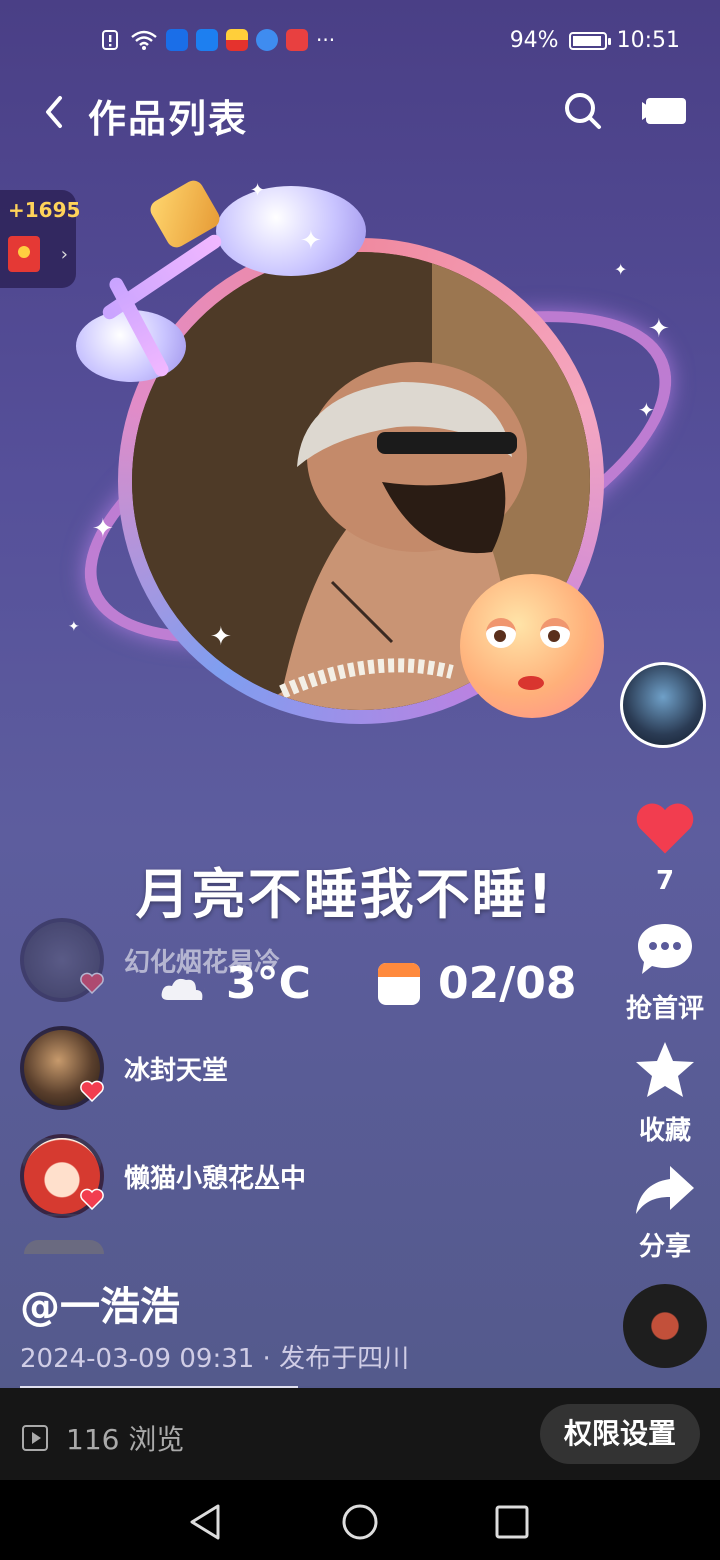 This screenshot has width=720, height=1560. What do you see at coordinates (125, 1439) in the screenshot?
I see `views-count: 116 浏览` at bounding box center [125, 1439].